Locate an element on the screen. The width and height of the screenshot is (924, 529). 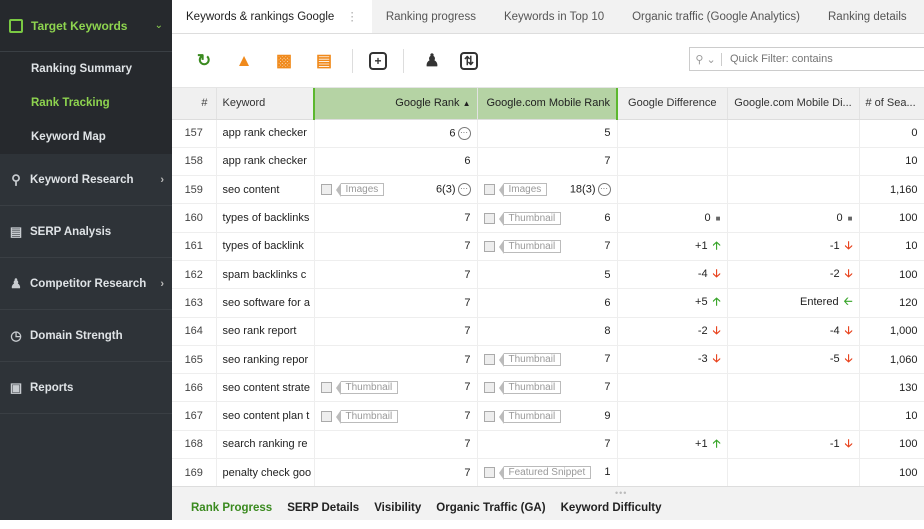
tab-keywords-in-top-10: Keywords in Top 10 is located at coordinates (554, 16).